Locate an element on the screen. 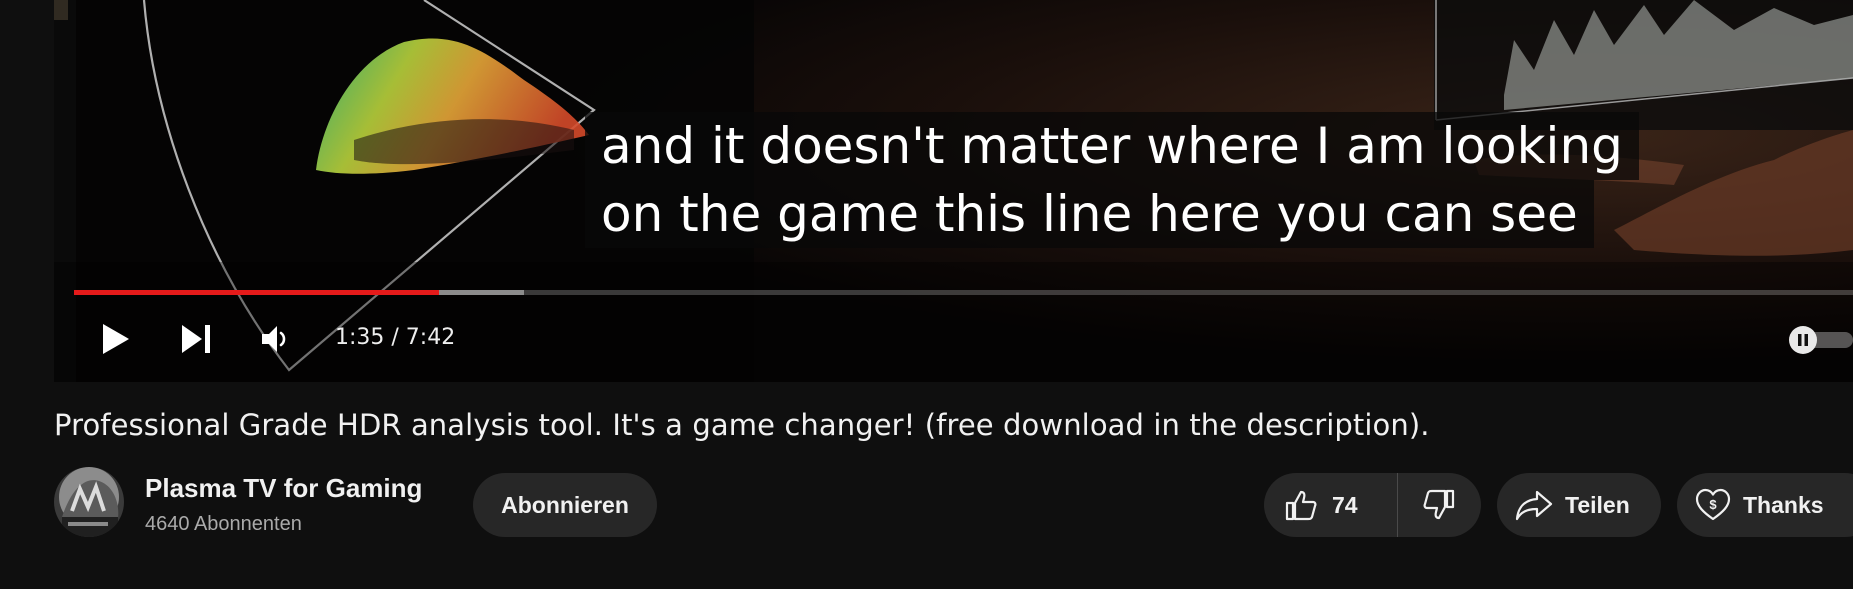  player-controls: 1:35 / 7:42 is located at coordinates (953, 339).